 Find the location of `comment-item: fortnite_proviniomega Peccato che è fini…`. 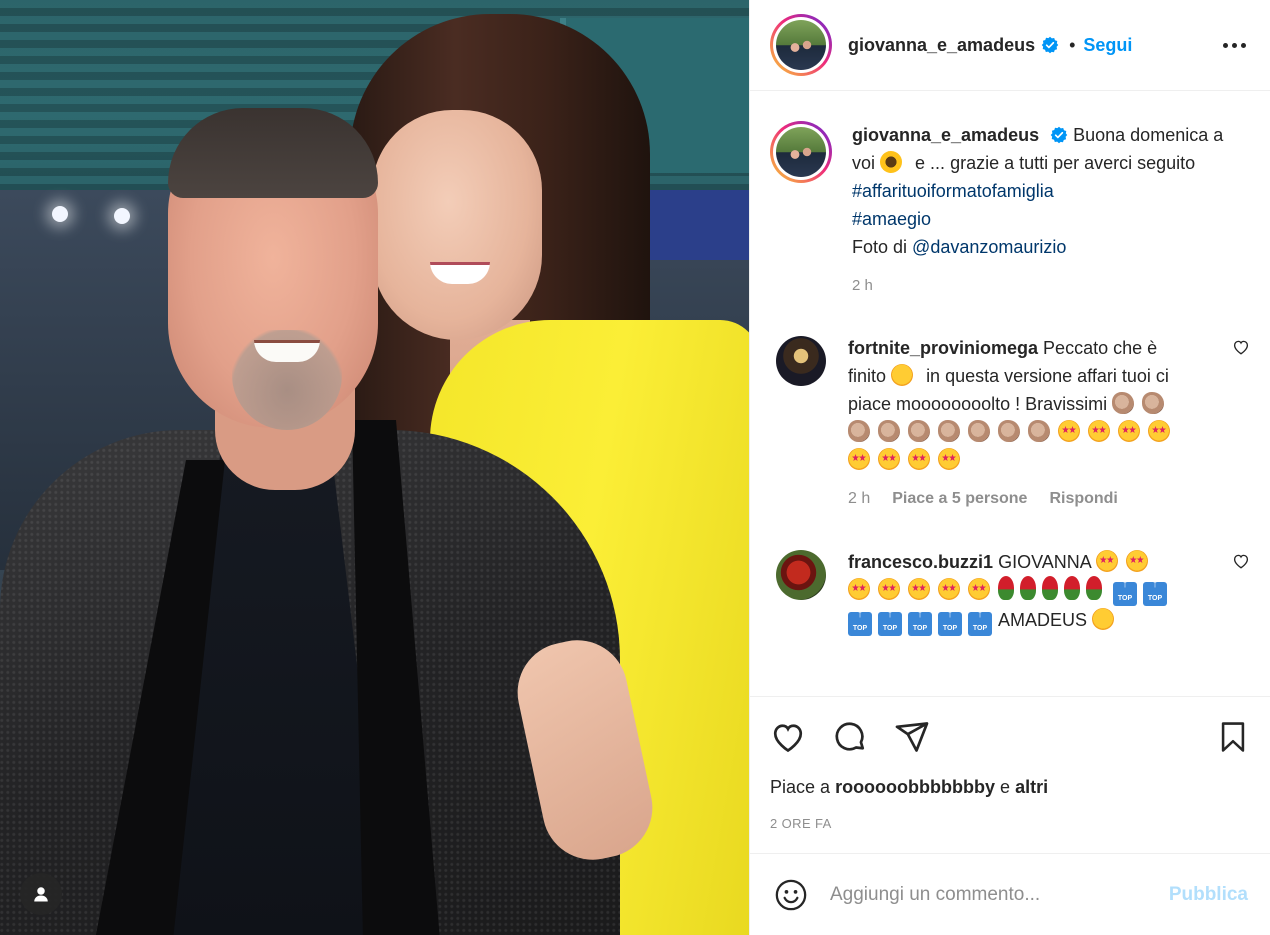

comment-item: fortnite_proviniomega Peccato che è fini… is located at coordinates (1010, 404).